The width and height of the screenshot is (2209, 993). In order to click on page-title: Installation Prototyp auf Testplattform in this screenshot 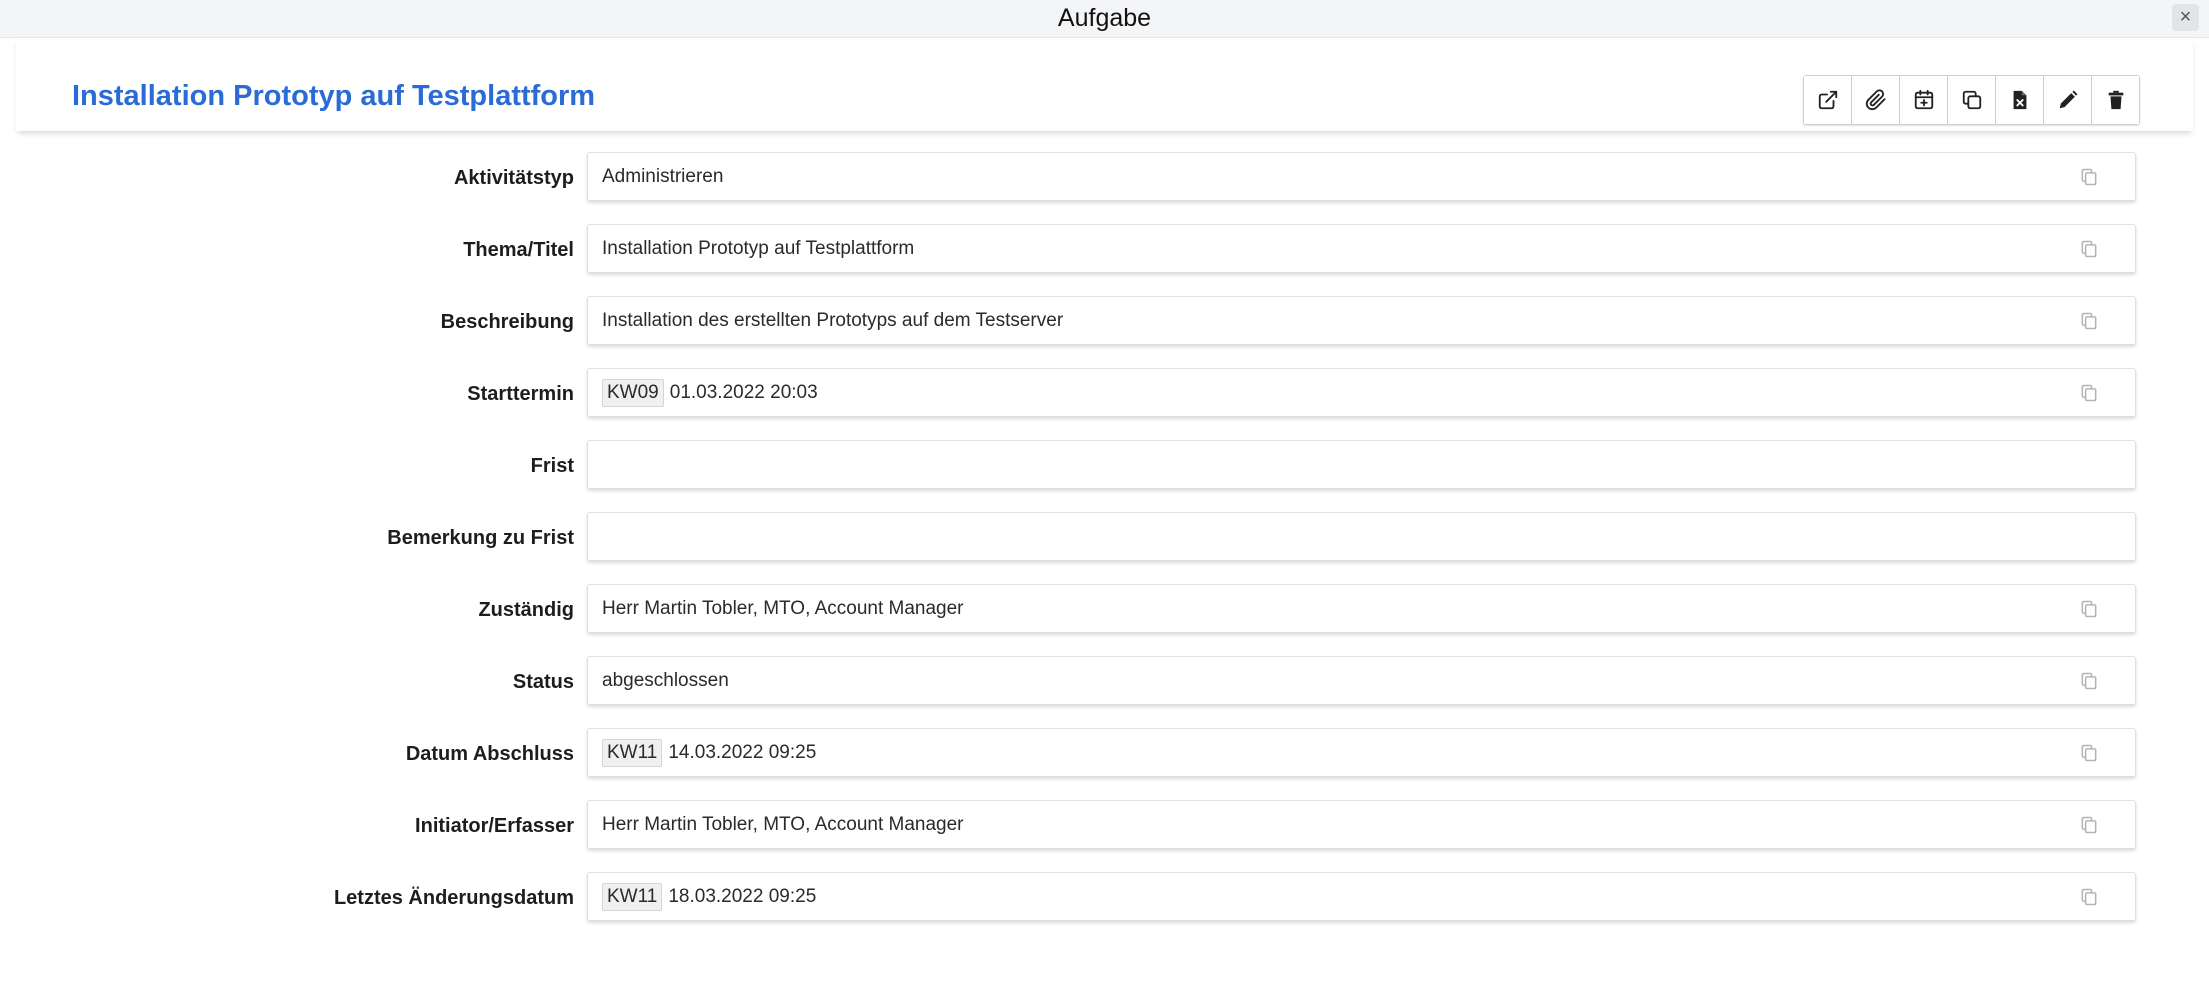, I will do `click(334, 96)`.